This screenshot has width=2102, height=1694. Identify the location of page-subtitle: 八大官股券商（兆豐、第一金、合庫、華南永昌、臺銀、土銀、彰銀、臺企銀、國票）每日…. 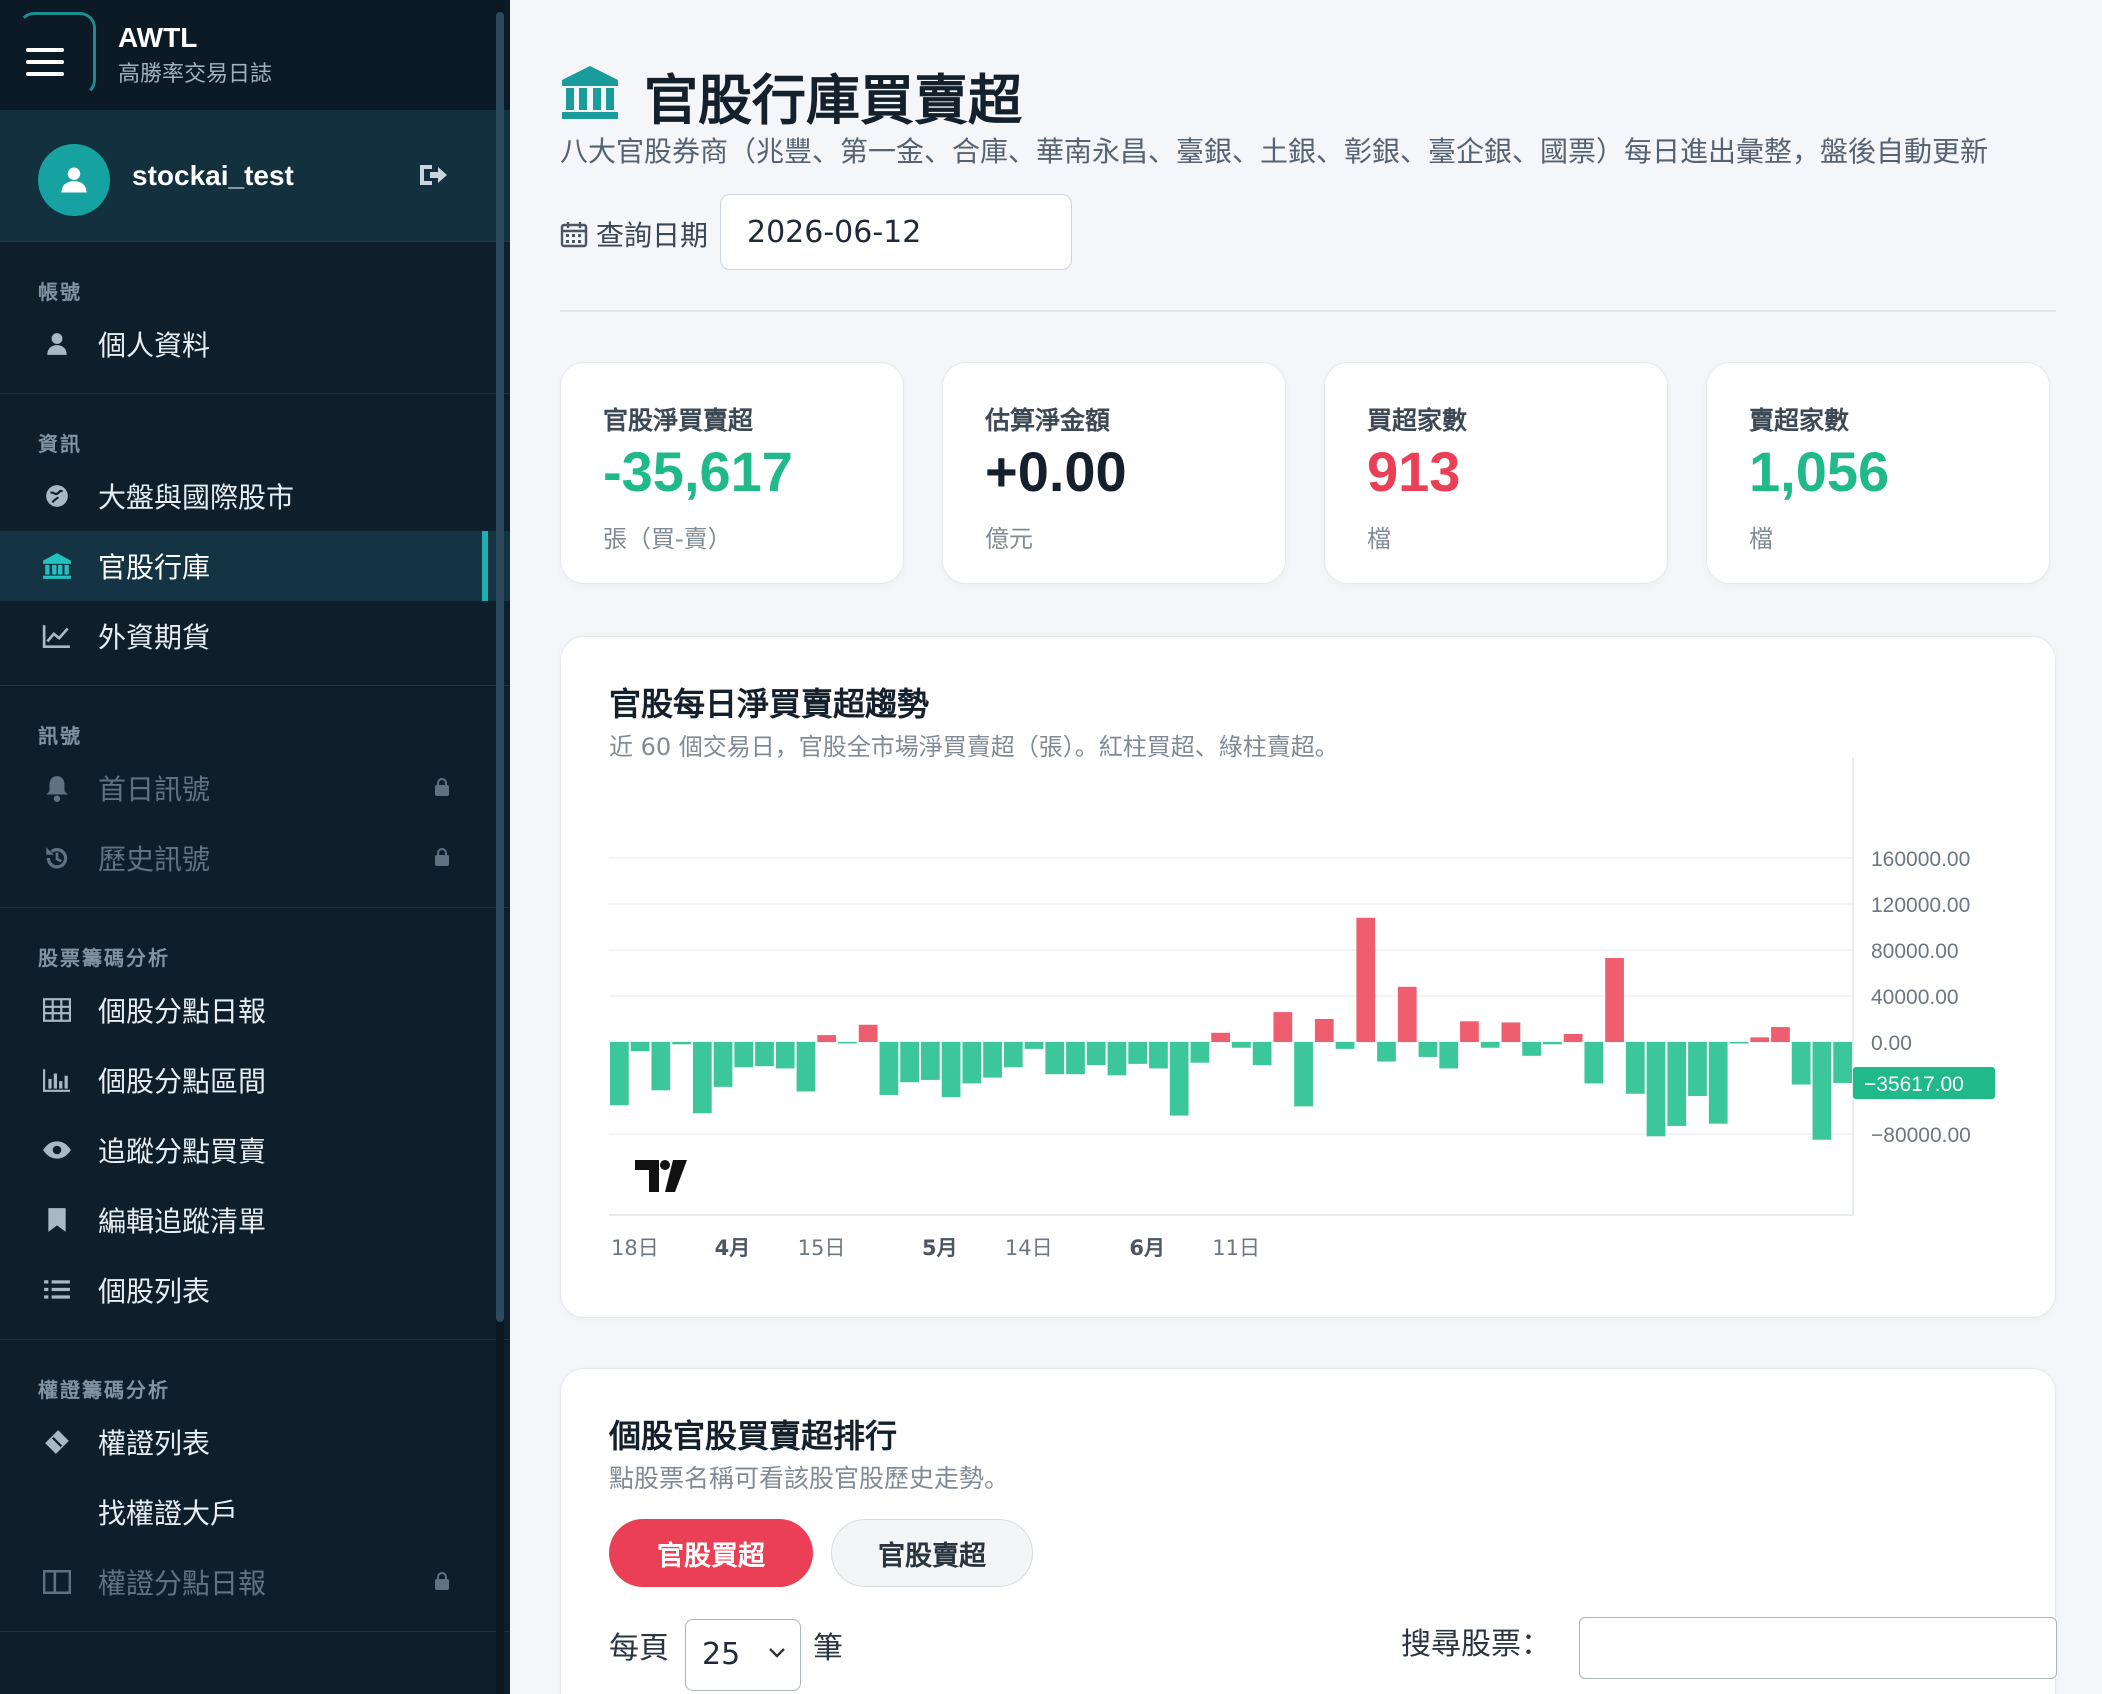
(1274, 151).